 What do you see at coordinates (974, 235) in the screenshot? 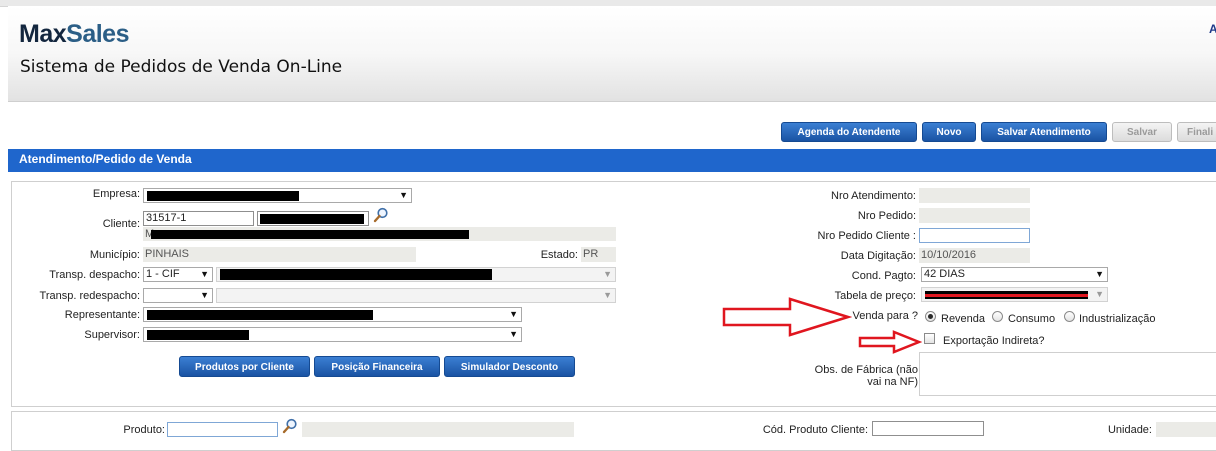
I see `nro-pedido-cliente-input` at bounding box center [974, 235].